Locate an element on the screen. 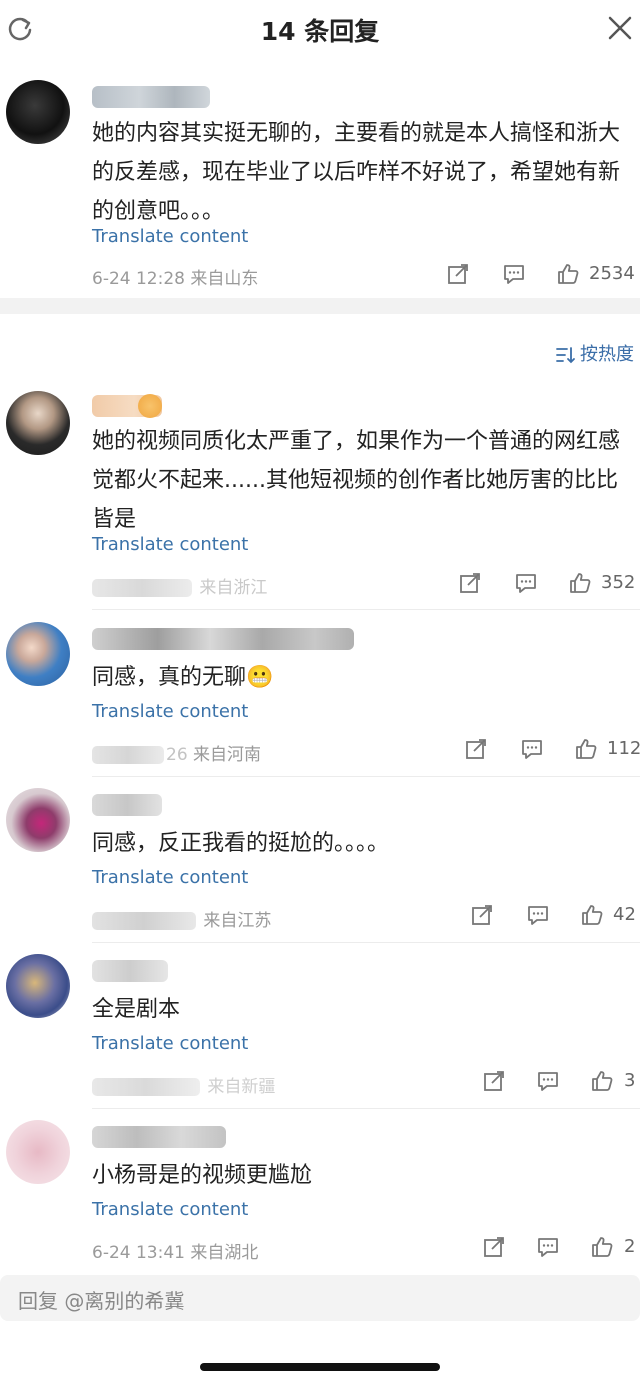 This screenshot has height=1385, width=640. comment-item: 全是剧本 Translate content 来自新疆 3 is located at coordinates (320, 1028).